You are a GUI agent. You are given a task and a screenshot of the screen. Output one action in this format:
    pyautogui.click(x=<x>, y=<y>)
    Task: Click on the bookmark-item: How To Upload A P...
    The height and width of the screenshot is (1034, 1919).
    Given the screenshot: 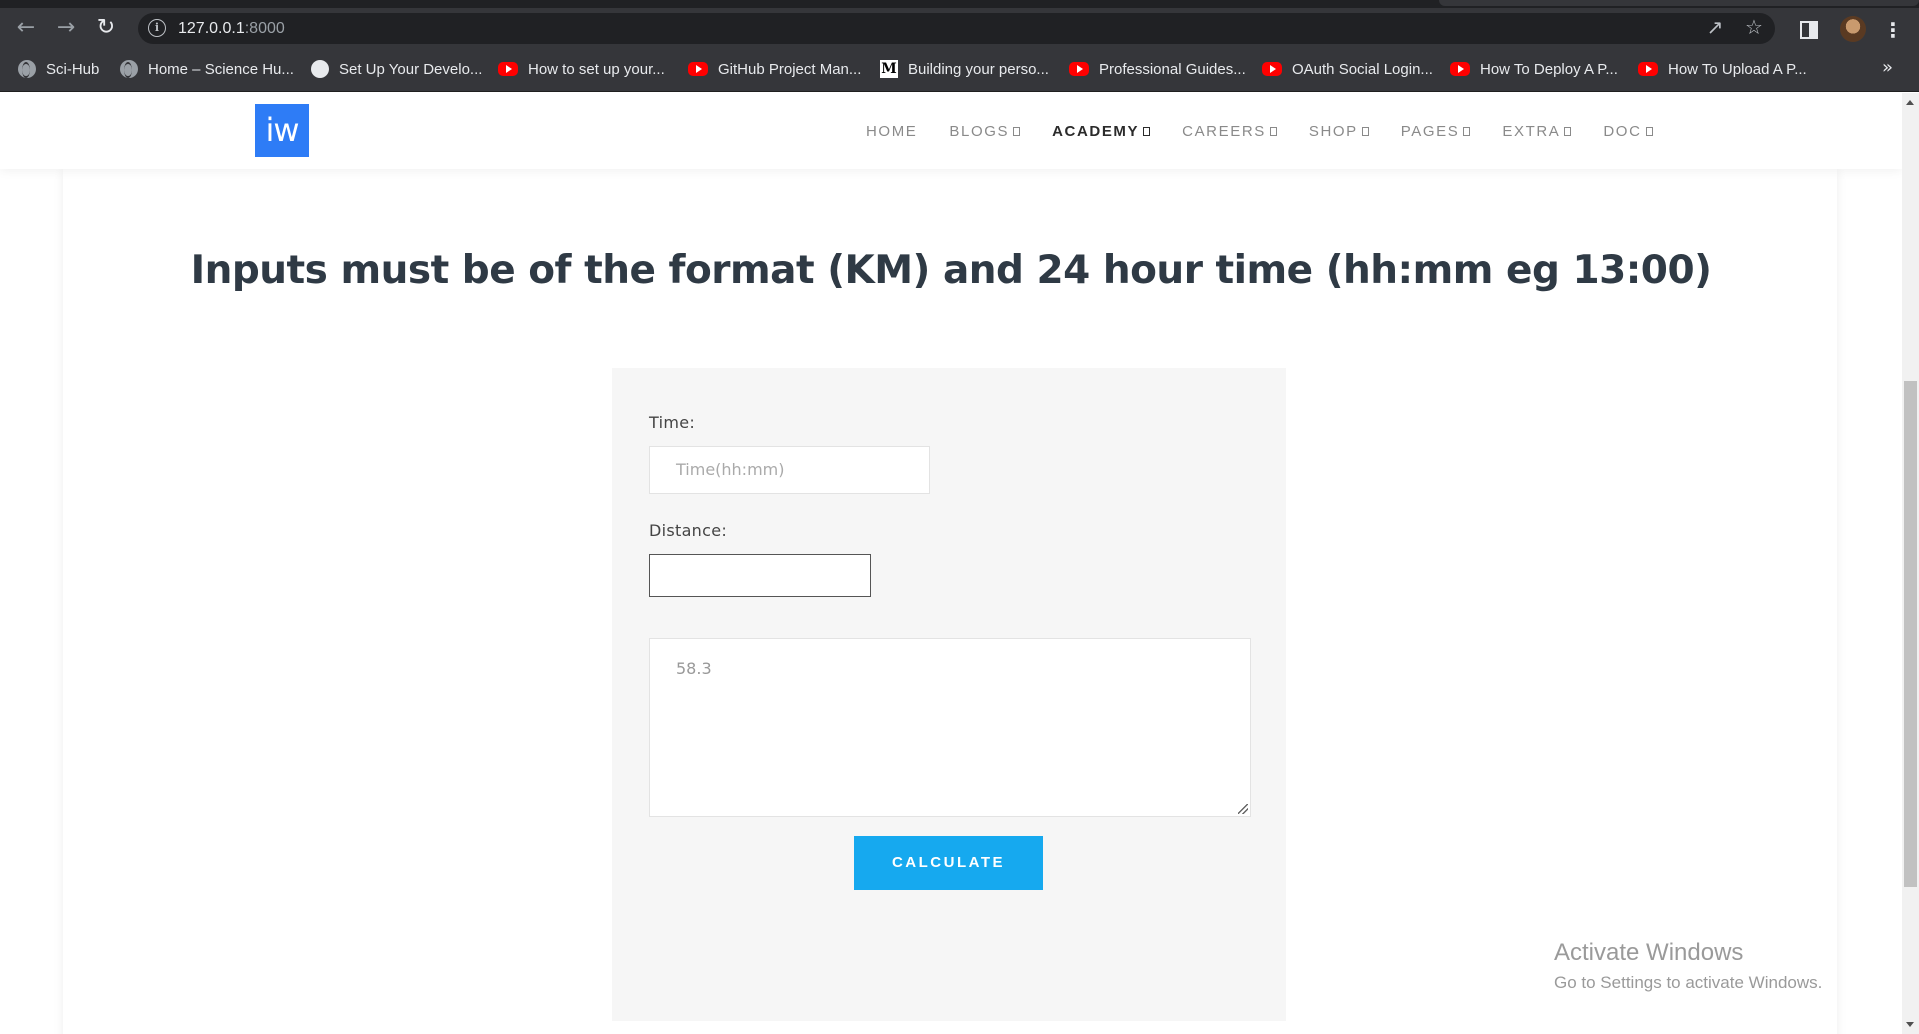 What is the action you would take?
    pyautogui.click(x=1722, y=69)
    